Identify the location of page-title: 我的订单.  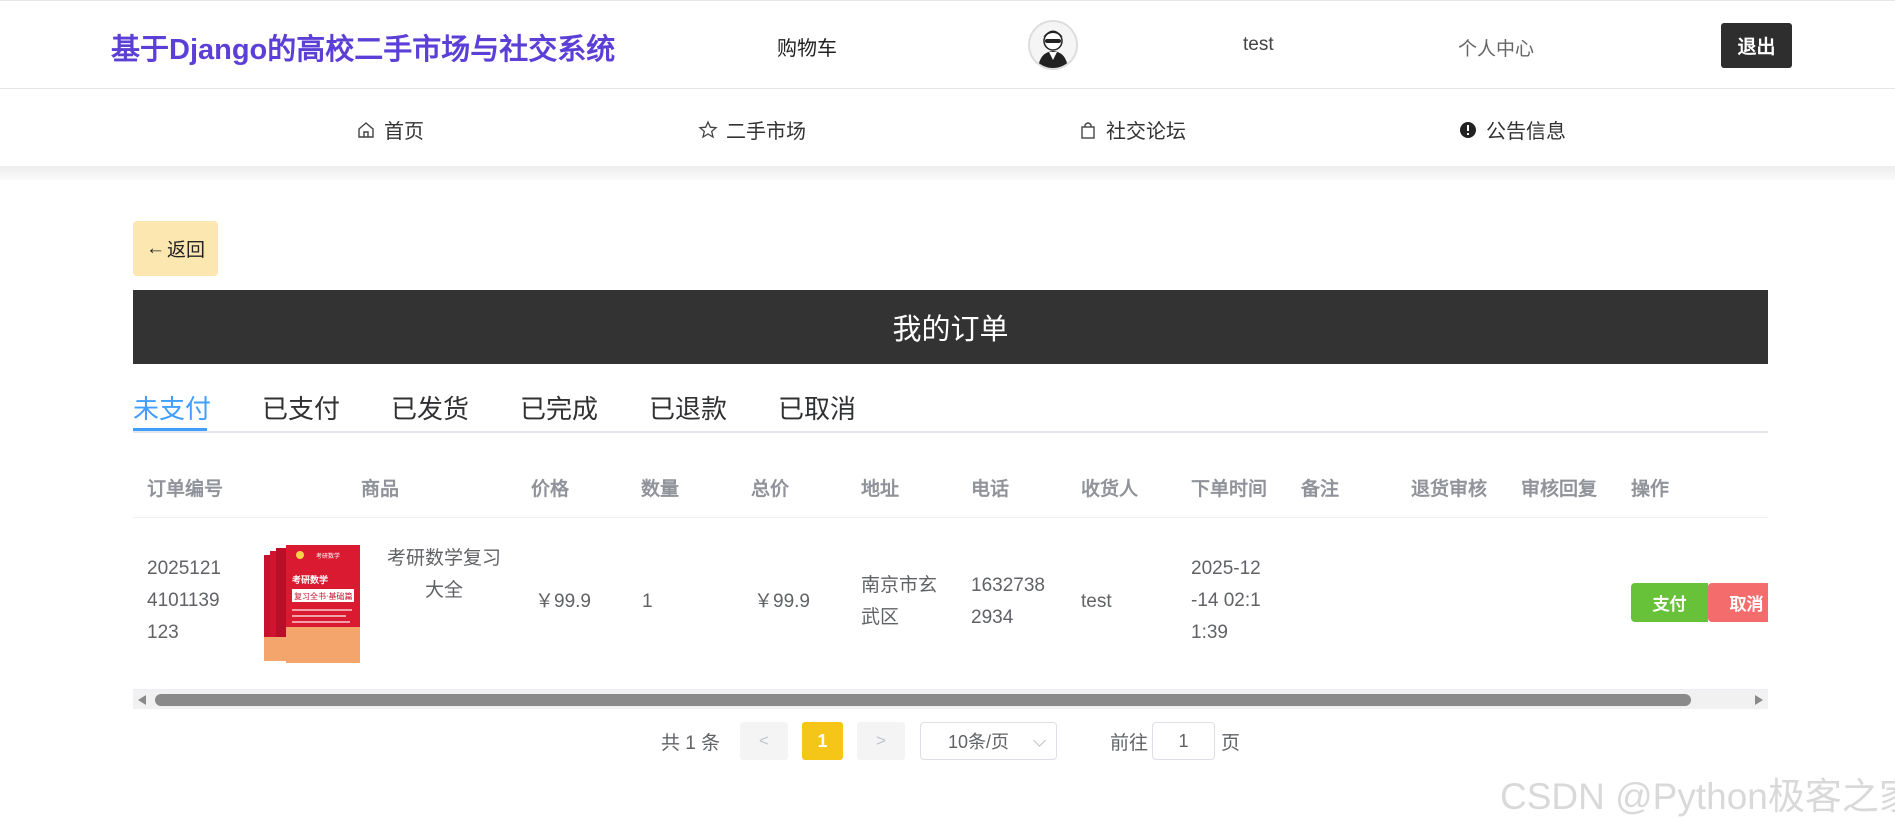
(950, 330).